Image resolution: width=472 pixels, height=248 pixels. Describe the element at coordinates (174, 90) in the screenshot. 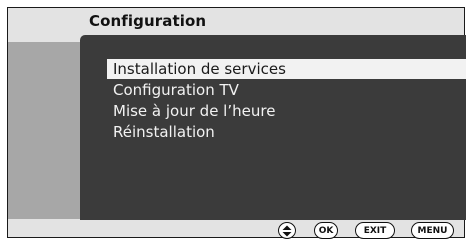

I see `menu-item-configuration-tv: Configuration TV` at that location.